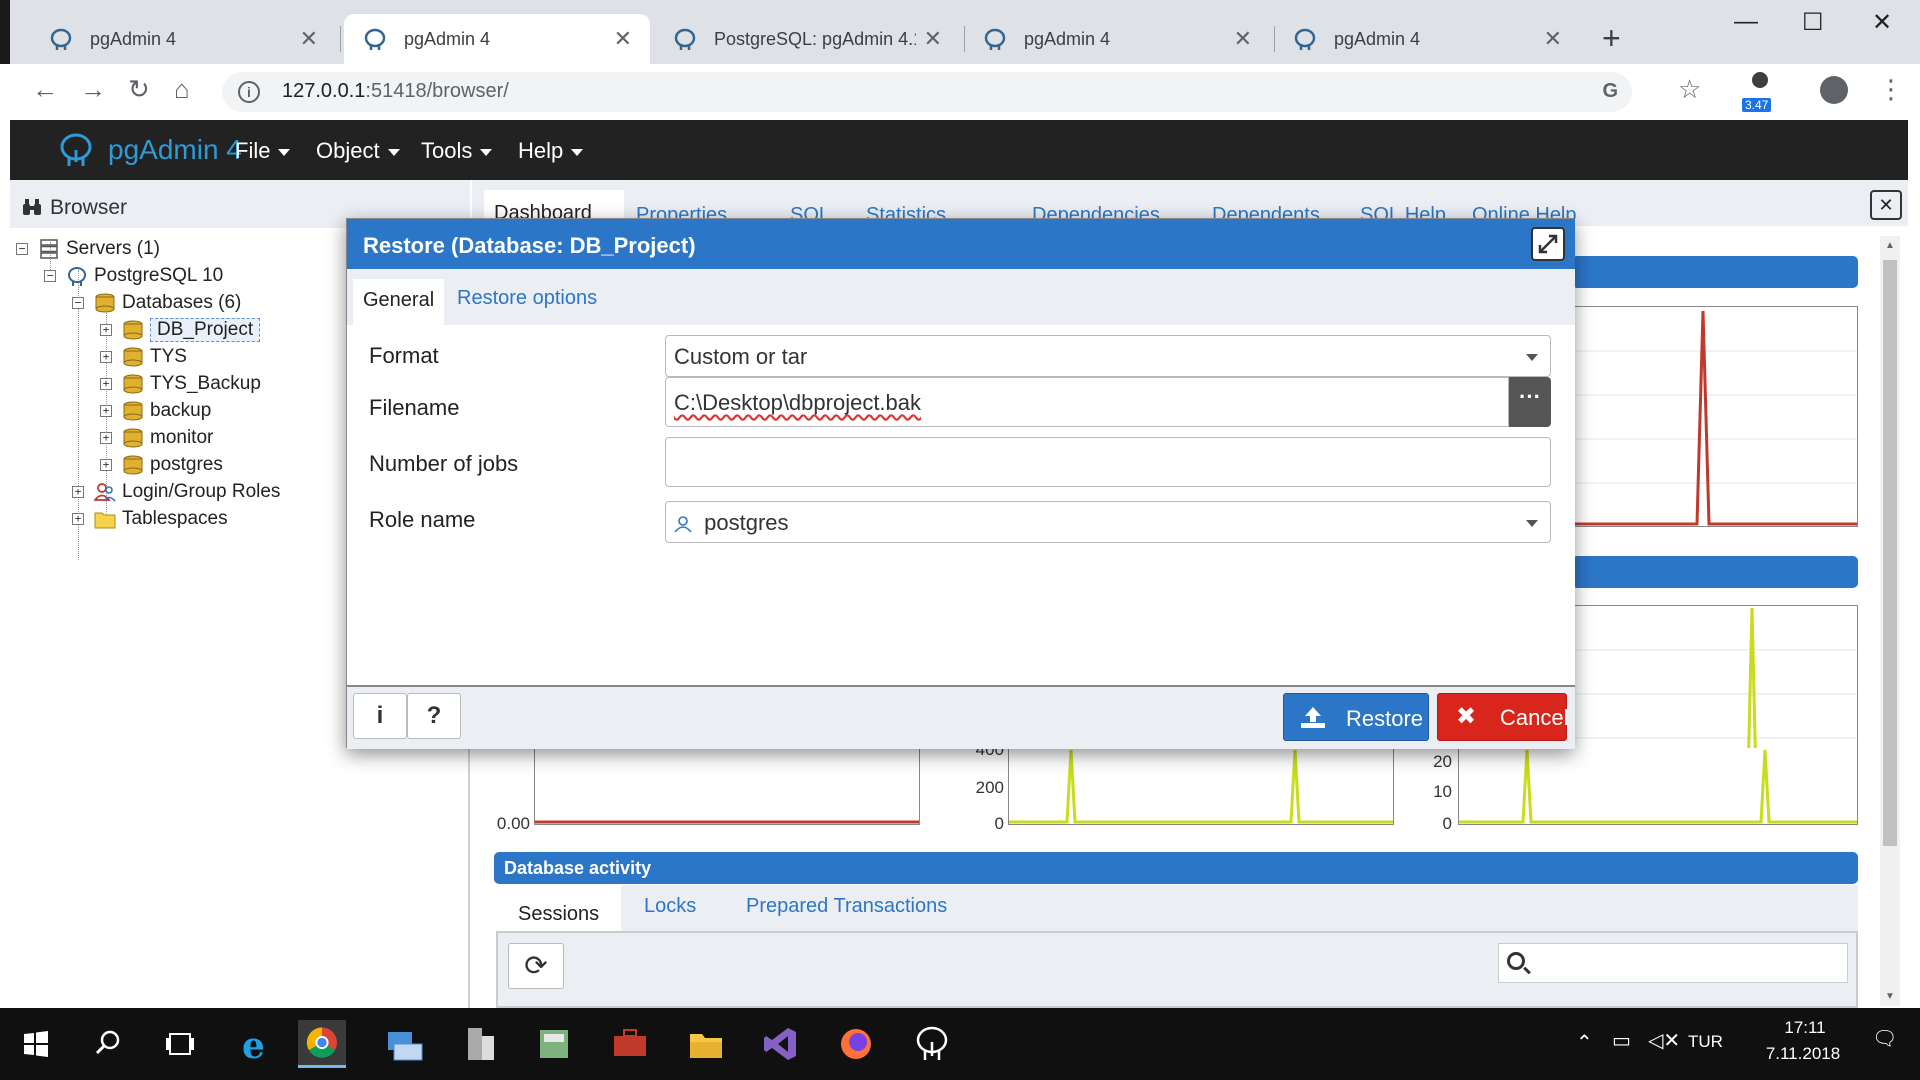  What do you see at coordinates (927, 92) in the screenshot?
I see `address-bar: i 127.0.0.1:51418/browser/ G` at bounding box center [927, 92].